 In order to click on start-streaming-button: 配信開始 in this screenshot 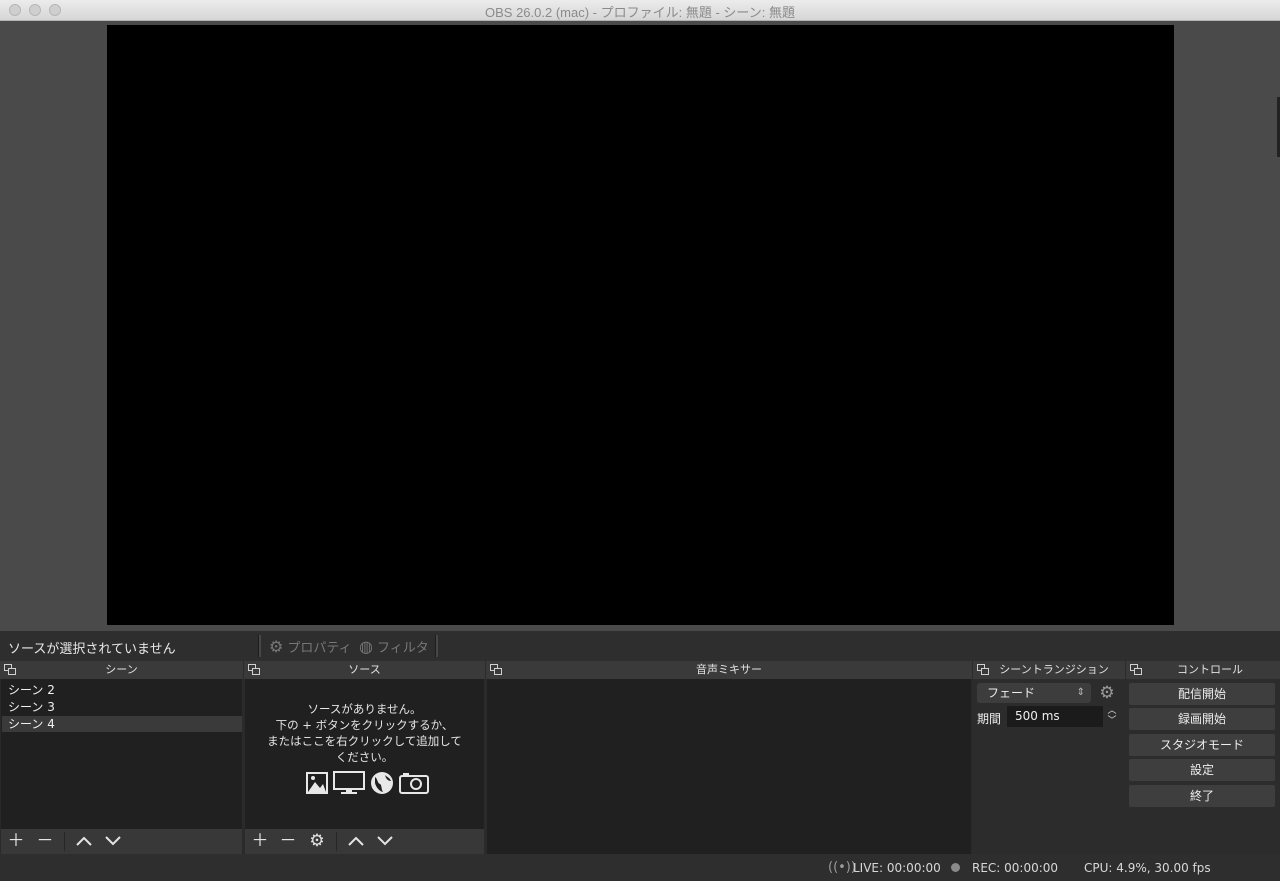, I will do `click(1202, 694)`.